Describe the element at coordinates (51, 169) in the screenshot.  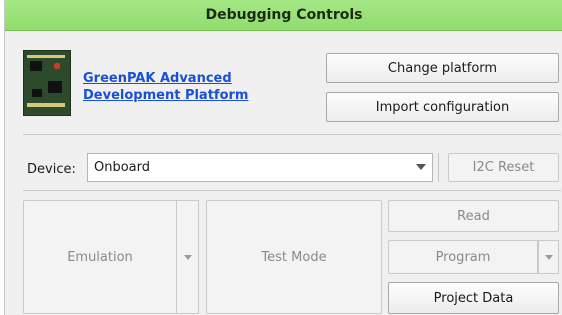
I see `device-label: Device:` at that location.